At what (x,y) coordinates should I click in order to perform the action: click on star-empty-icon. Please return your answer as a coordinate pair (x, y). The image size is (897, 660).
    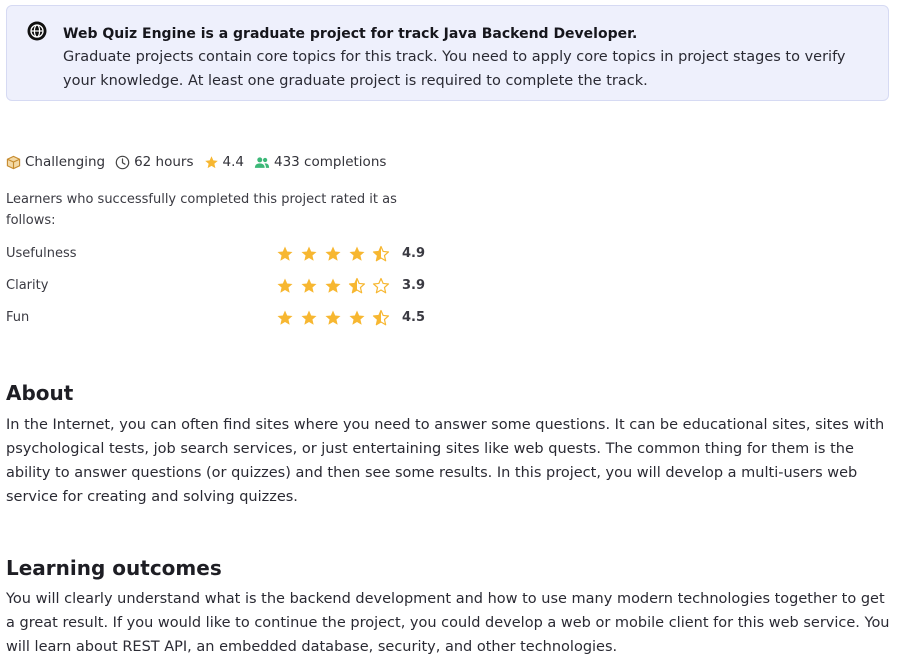
    Looking at the image, I should click on (381, 285).